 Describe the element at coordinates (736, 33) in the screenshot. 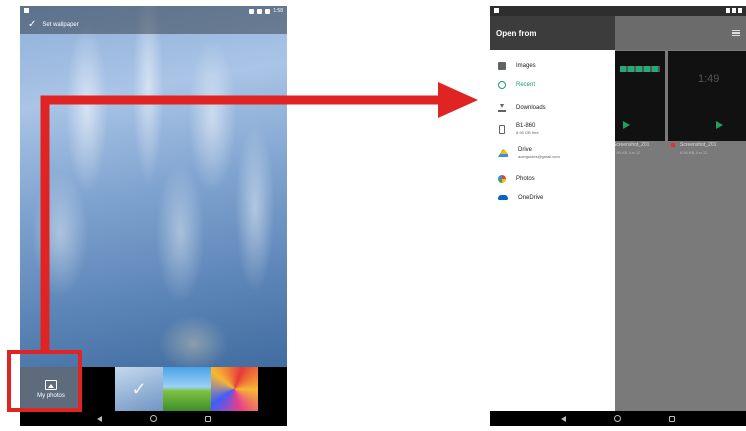

I see `list-view-icon` at that location.